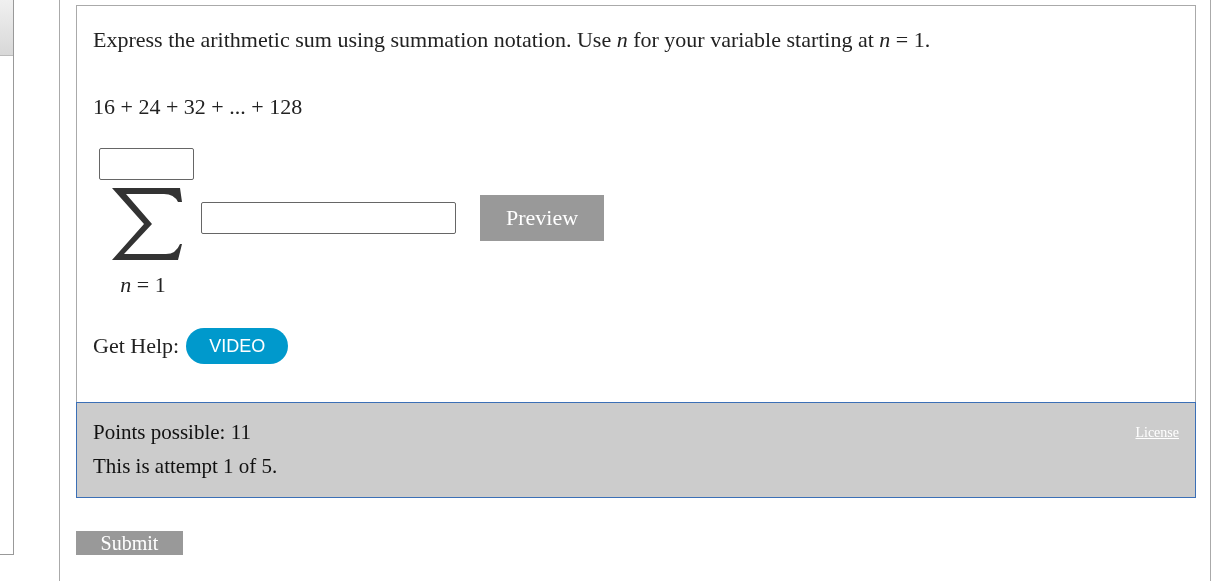 The width and height of the screenshot is (1229, 581). I want to click on lower-limit: n = 1, so click(143, 285).